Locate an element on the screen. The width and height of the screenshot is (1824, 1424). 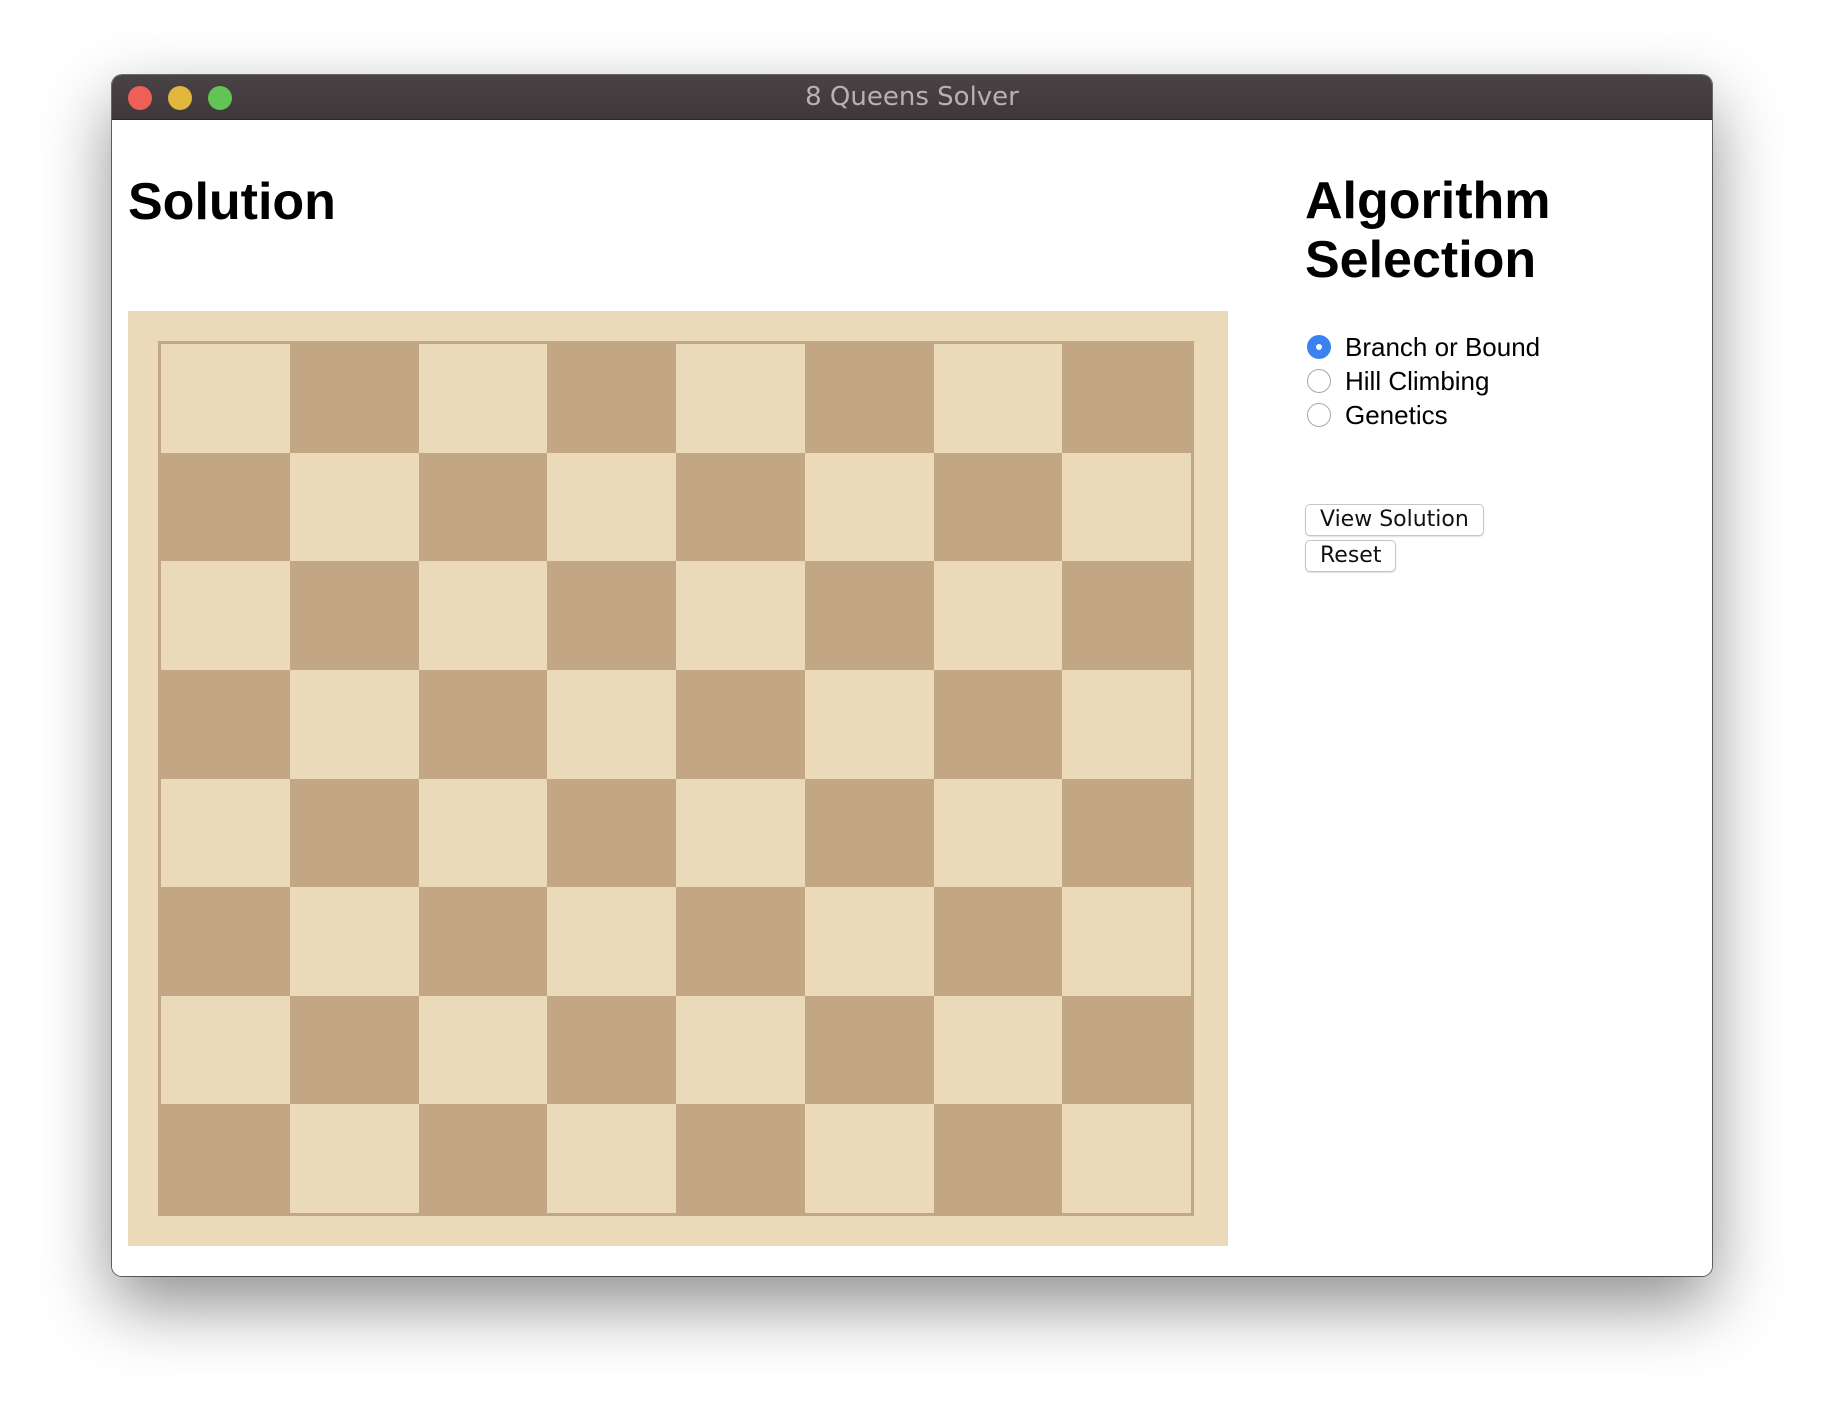
window-title: 8 Queens Solver is located at coordinates (912, 97).